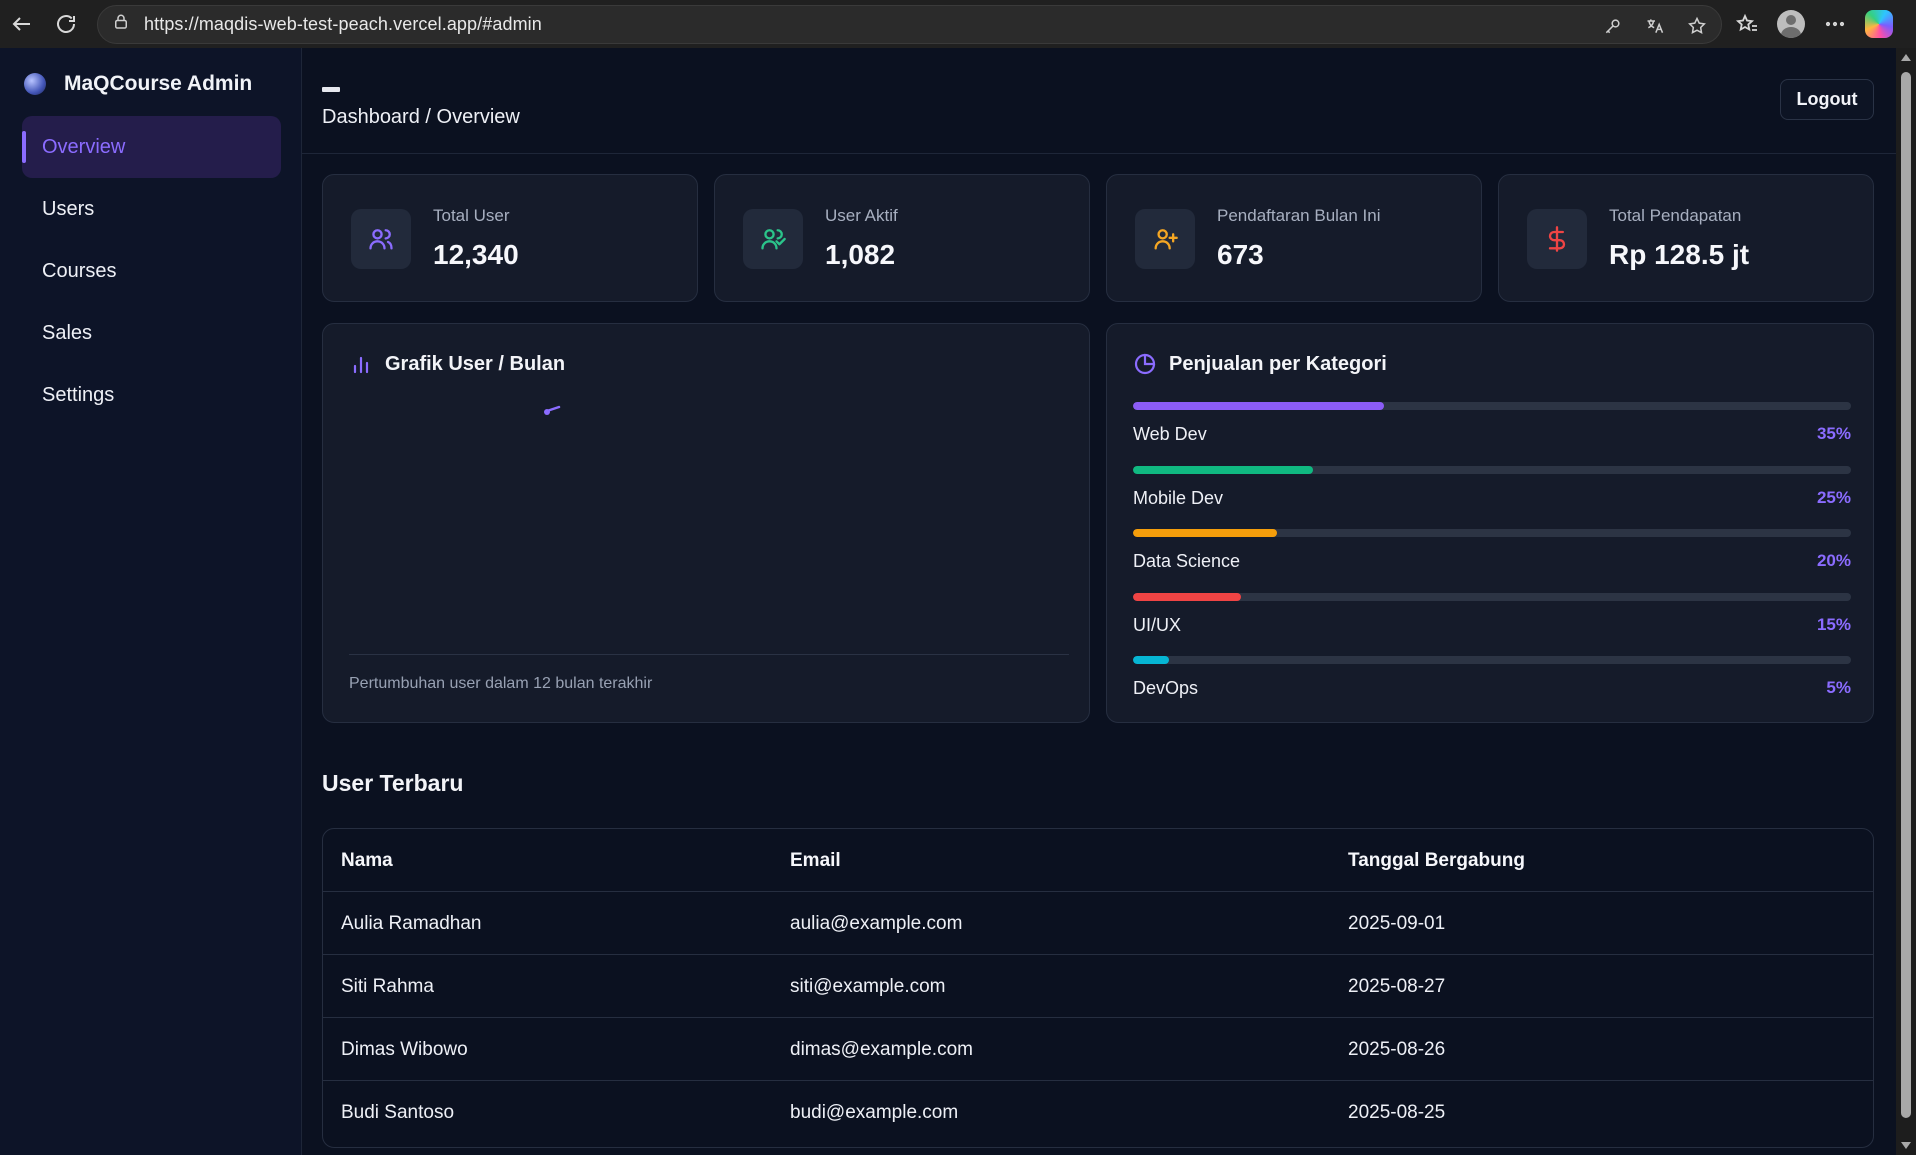  I want to click on category-row: Mobile Dev 25%, so click(1492, 498).